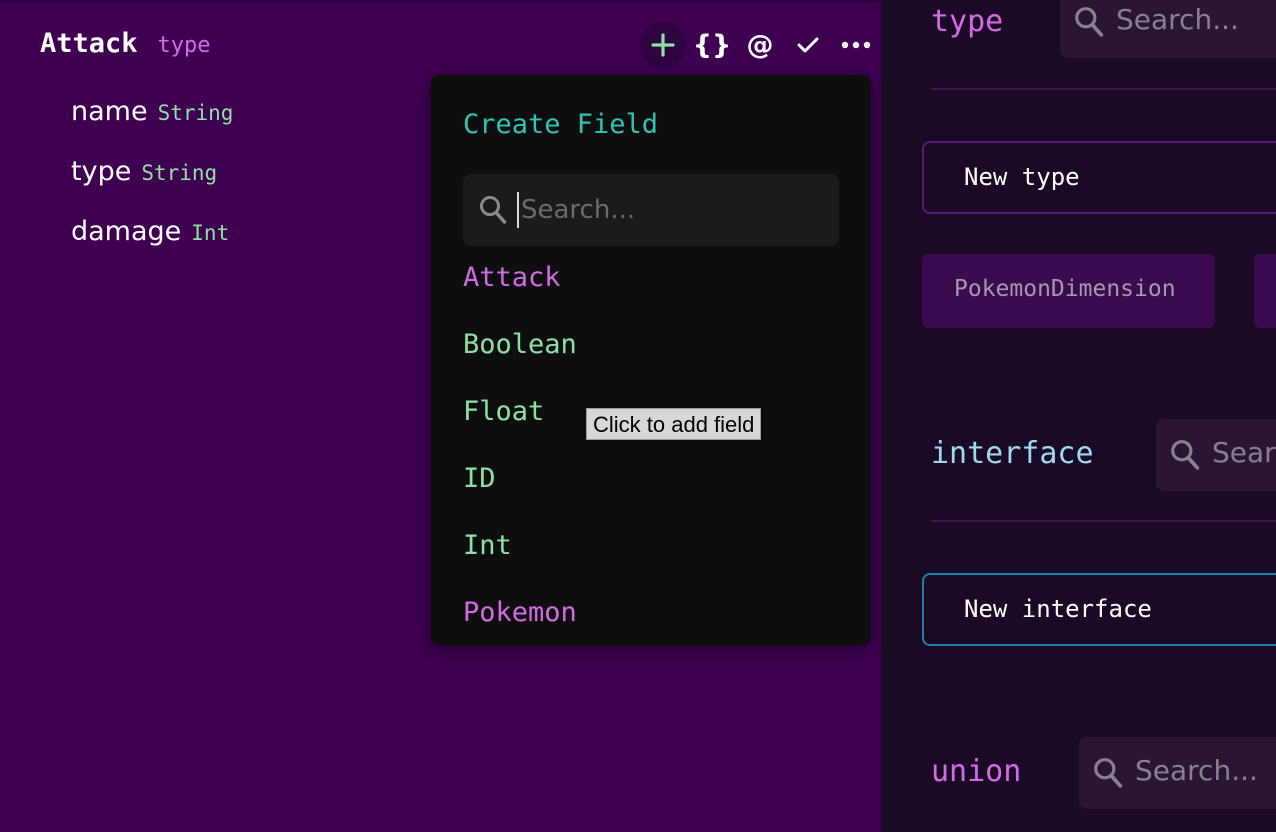 This screenshot has width=1276, height=832. I want to click on directive-button: @, so click(760, 45).